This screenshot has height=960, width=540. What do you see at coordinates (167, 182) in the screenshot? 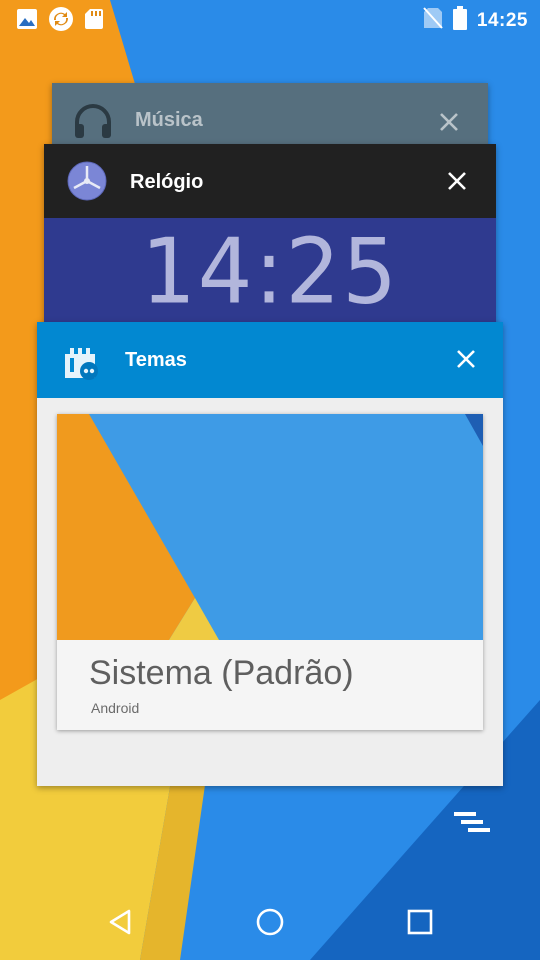
I see `card-title: Relógio` at bounding box center [167, 182].